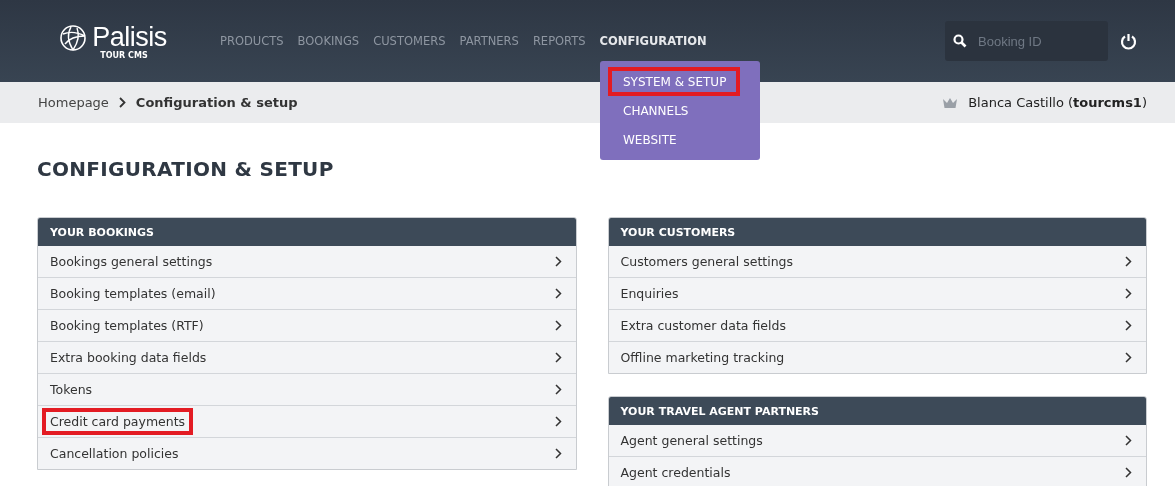  What do you see at coordinates (307, 232) in the screenshot?
I see `panel-header: YOUR BOOKINGS` at bounding box center [307, 232].